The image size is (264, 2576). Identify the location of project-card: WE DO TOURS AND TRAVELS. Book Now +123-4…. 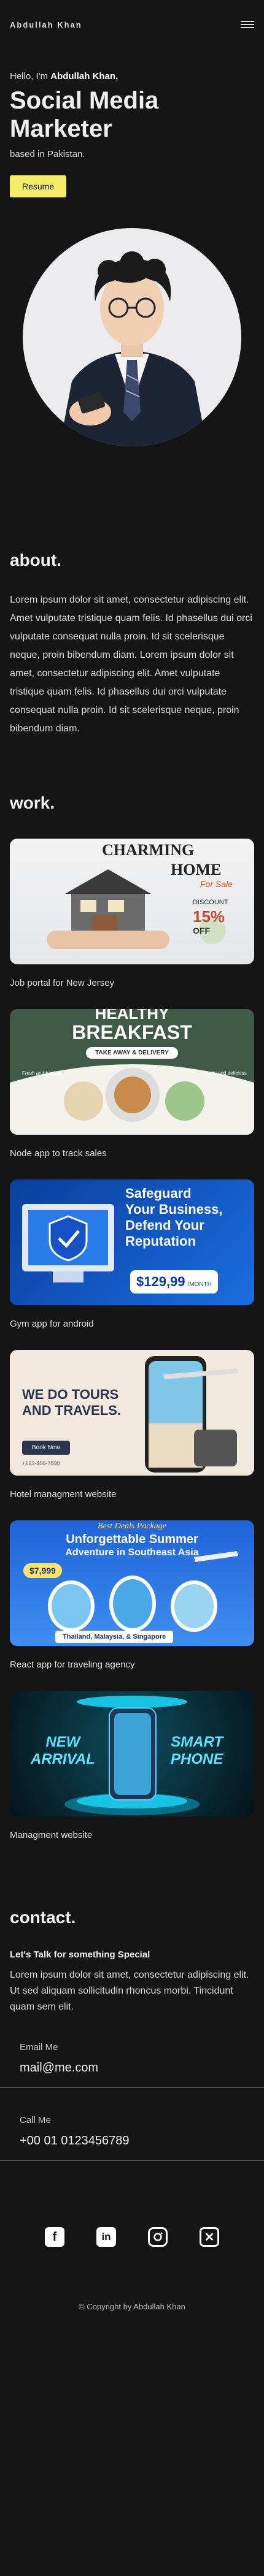
(132, 1424).